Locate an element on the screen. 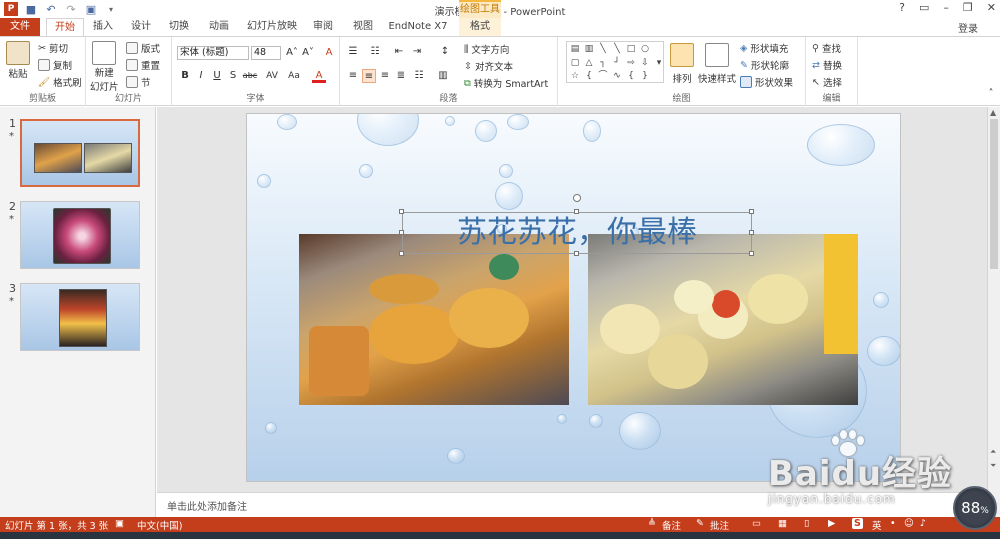  star-shape-icon: ☆ is located at coordinates (575, 76).